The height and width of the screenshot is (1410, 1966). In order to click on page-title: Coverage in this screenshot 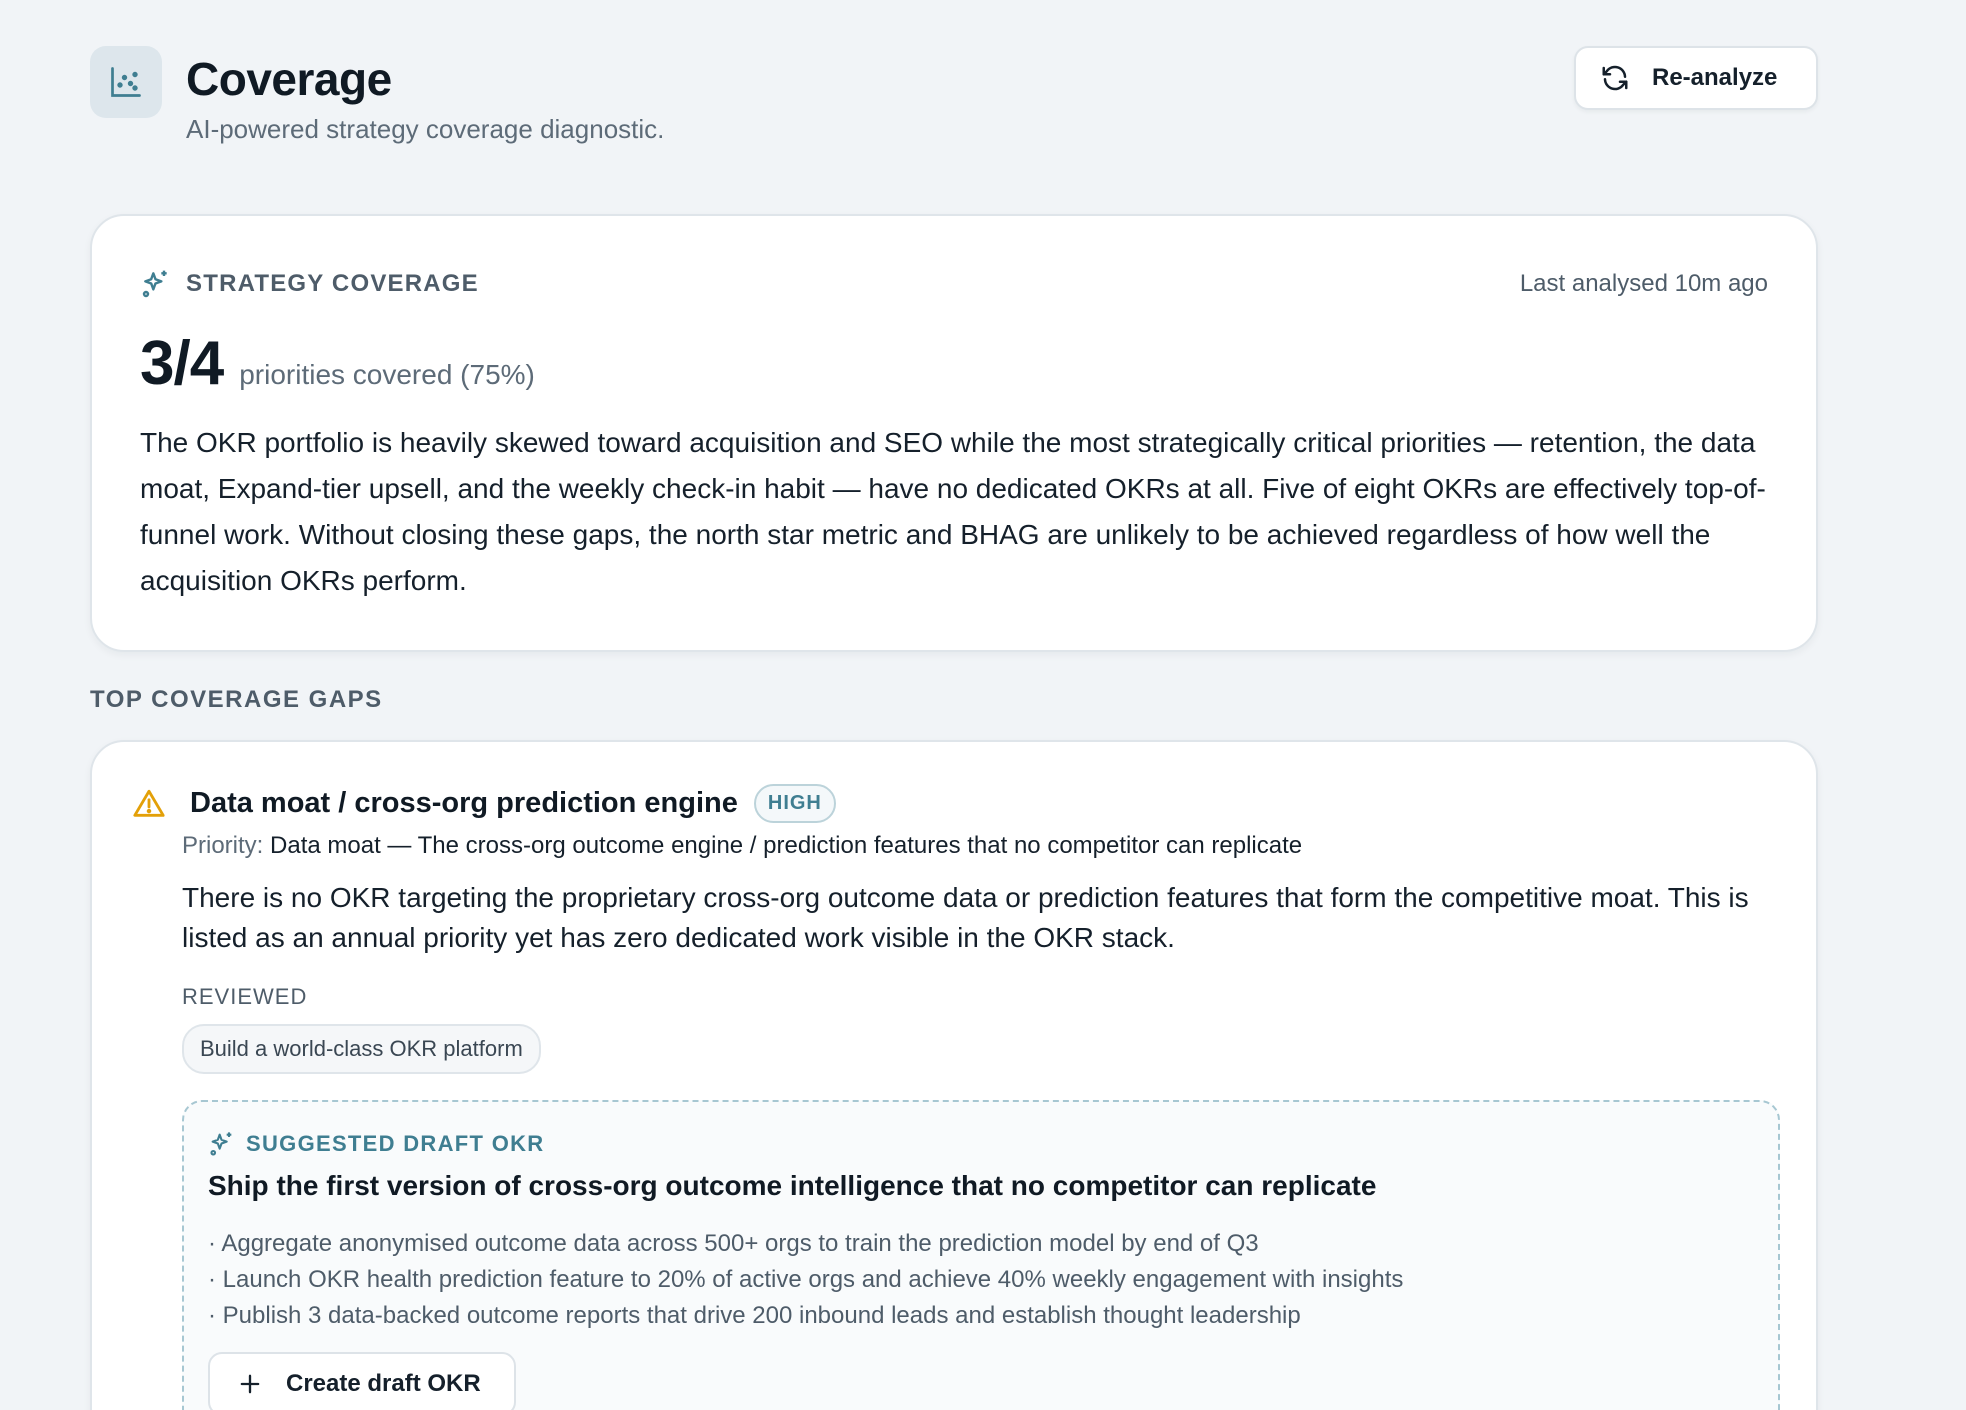, I will do `click(289, 79)`.